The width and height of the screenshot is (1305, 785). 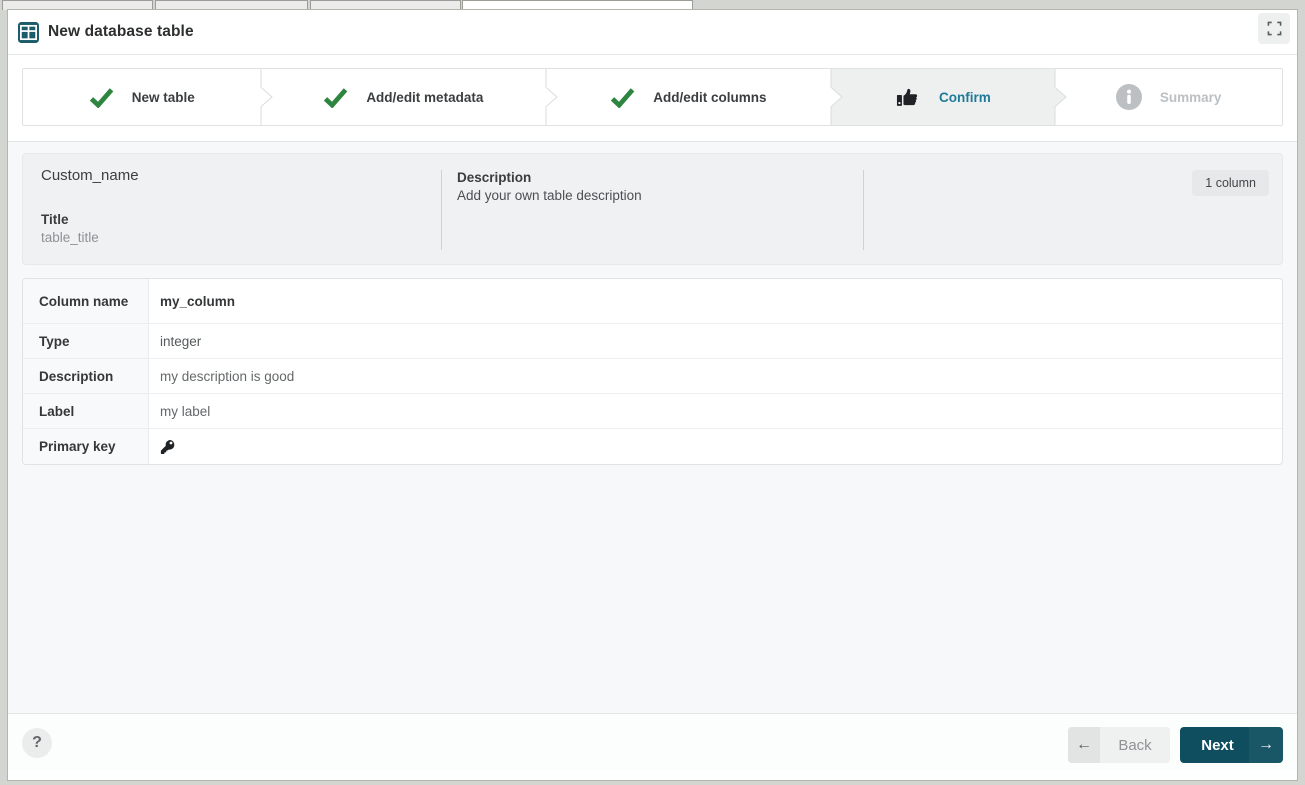 I want to click on step-add-edit-metadata: Add/edit metadata, so click(x=409, y=97).